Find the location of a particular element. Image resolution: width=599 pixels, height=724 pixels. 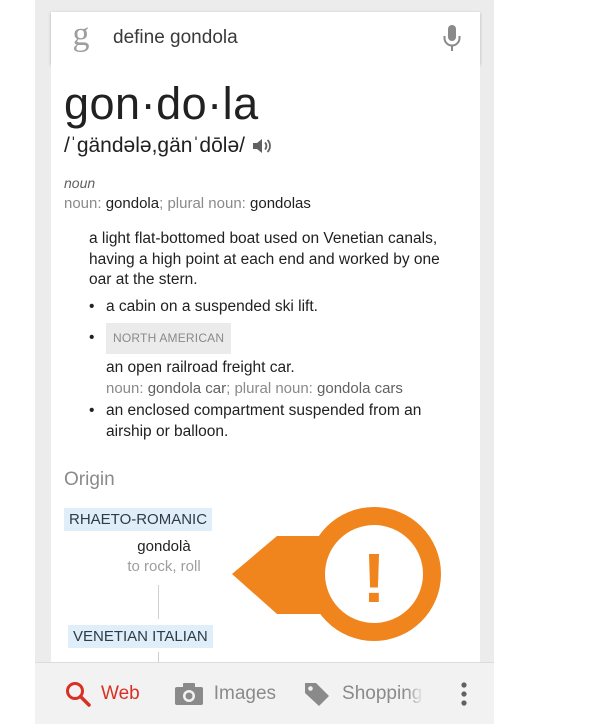

word-forms: noun: gondola; plural noun: gondolas is located at coordinates (187, 203).